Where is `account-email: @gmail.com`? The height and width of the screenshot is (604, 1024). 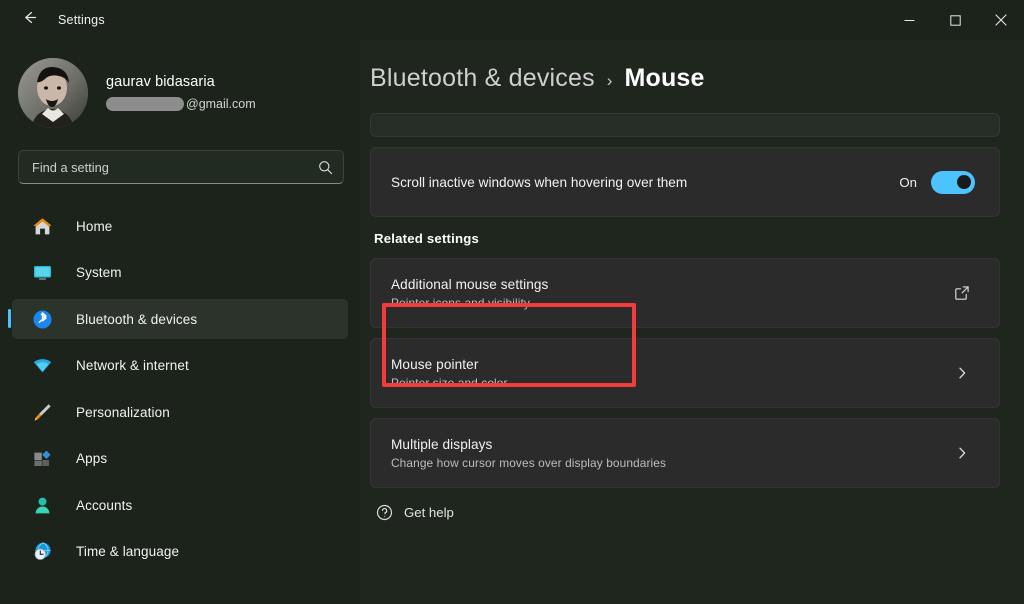
account-email: @gmail.com is located at coordinates (181, 104).